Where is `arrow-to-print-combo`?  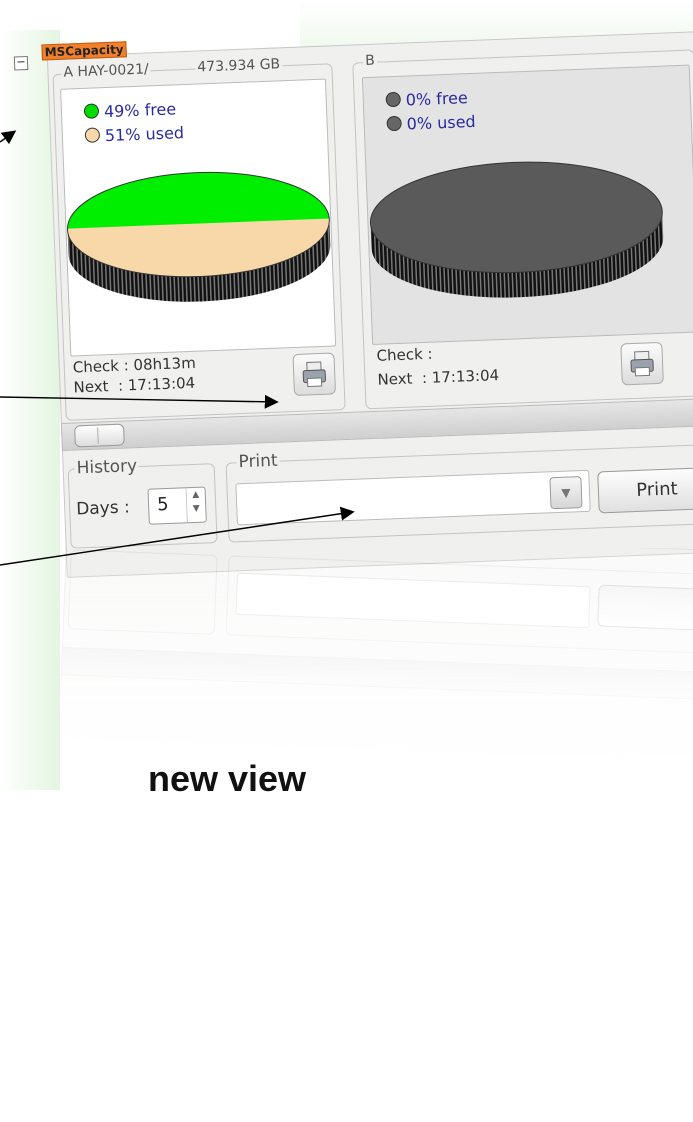
arrow-to-print-combo is located at coordinates (177, 536).